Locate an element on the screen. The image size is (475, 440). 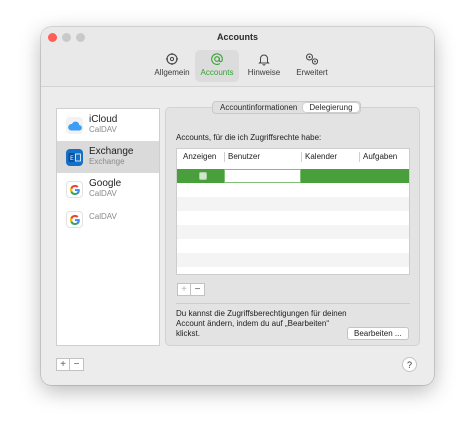
window-title: Accounts is located at coordinates (237, 37).